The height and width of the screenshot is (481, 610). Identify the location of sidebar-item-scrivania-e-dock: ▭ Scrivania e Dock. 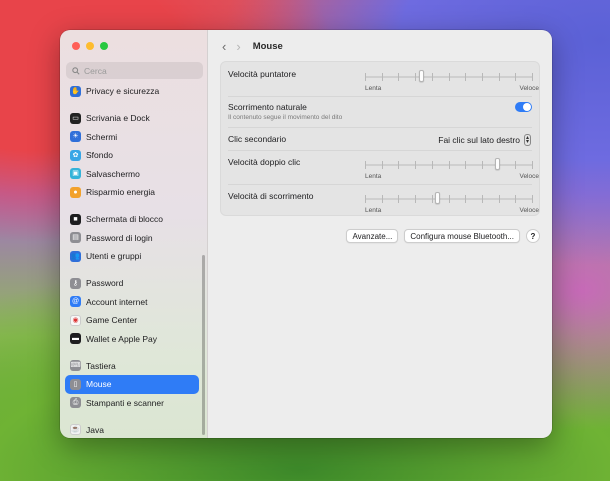
(132, 118).